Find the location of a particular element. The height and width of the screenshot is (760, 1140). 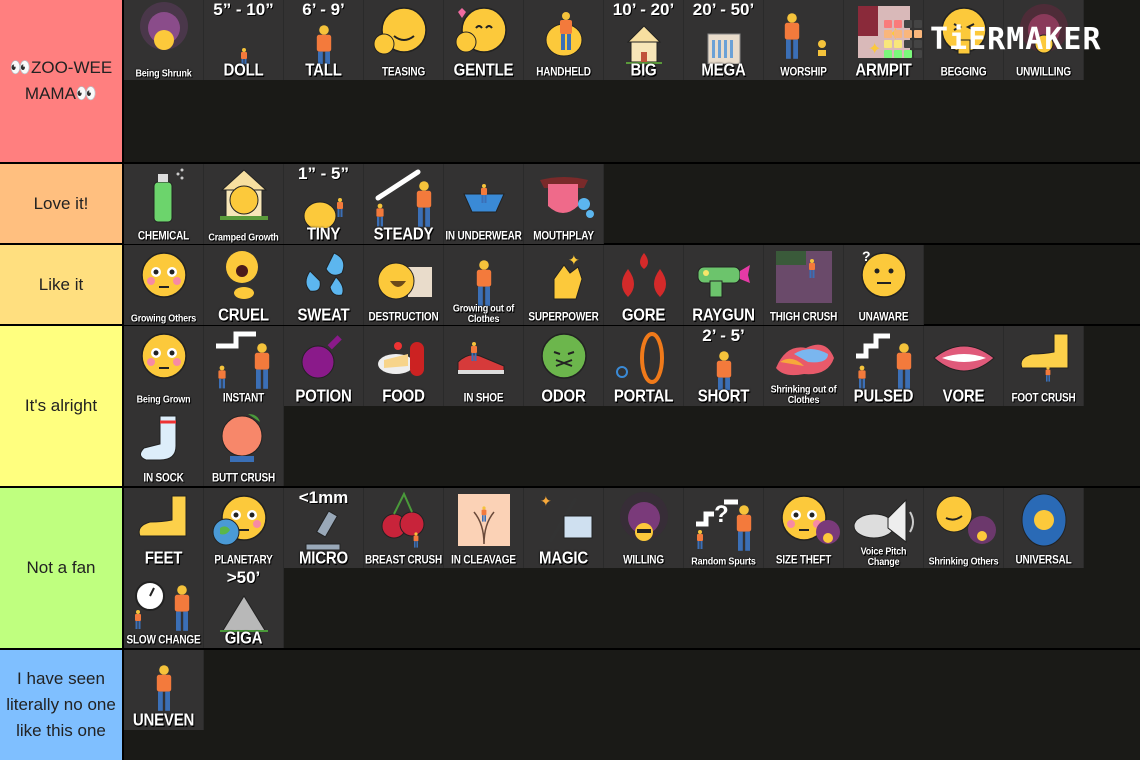

tier-item: 20’ - 50’ MEGA is located at coordinates (724, 40).